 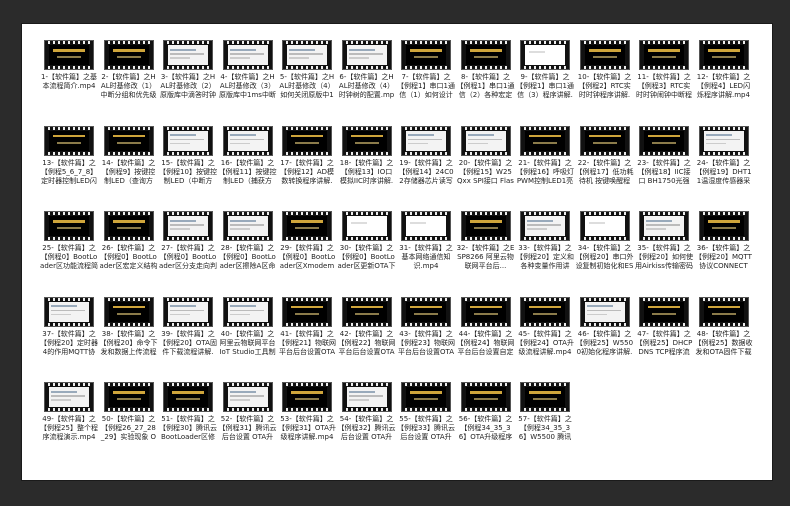 What do you see at coordinates (128, 86) in the screenshot?
I see `file-name-label: 2-【软件篇】之HAL时基修改（1）中断分组和优先级的概念.mp4` at bounding box center [128, 86].